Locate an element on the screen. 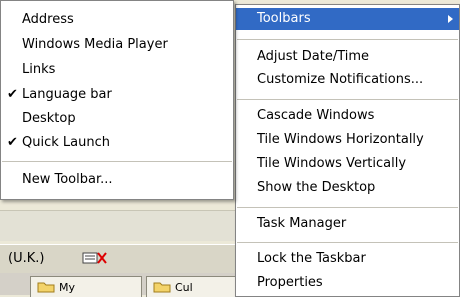 The image size is (460, 297). taskbar-button-label: Cul is located at coordinates (184, 287).